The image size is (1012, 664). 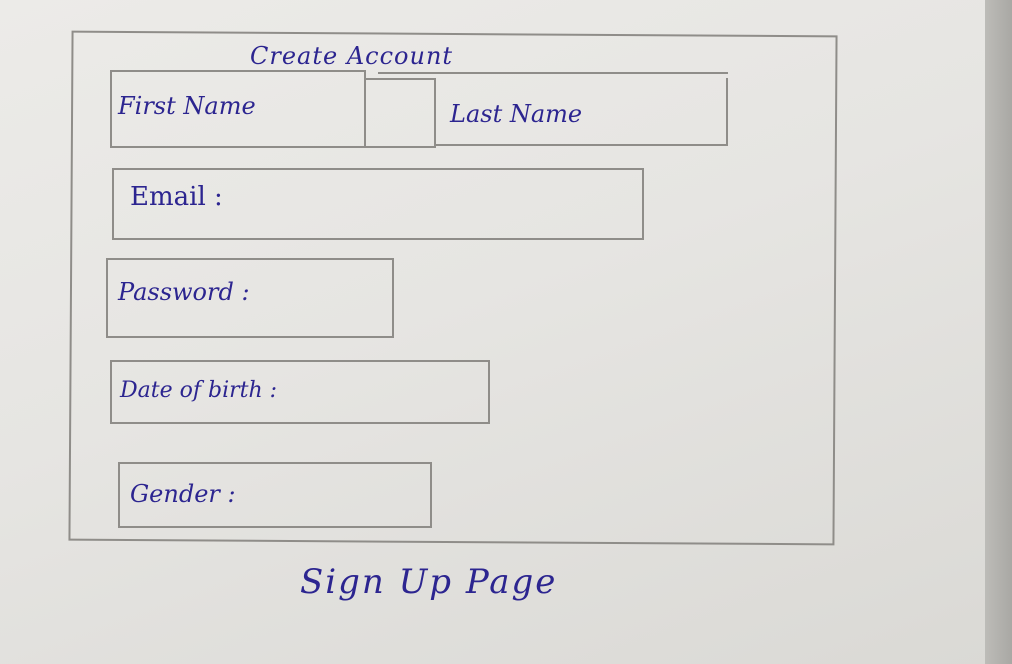 I want to click on form-title: Create Account, so click(x=352, y=56).